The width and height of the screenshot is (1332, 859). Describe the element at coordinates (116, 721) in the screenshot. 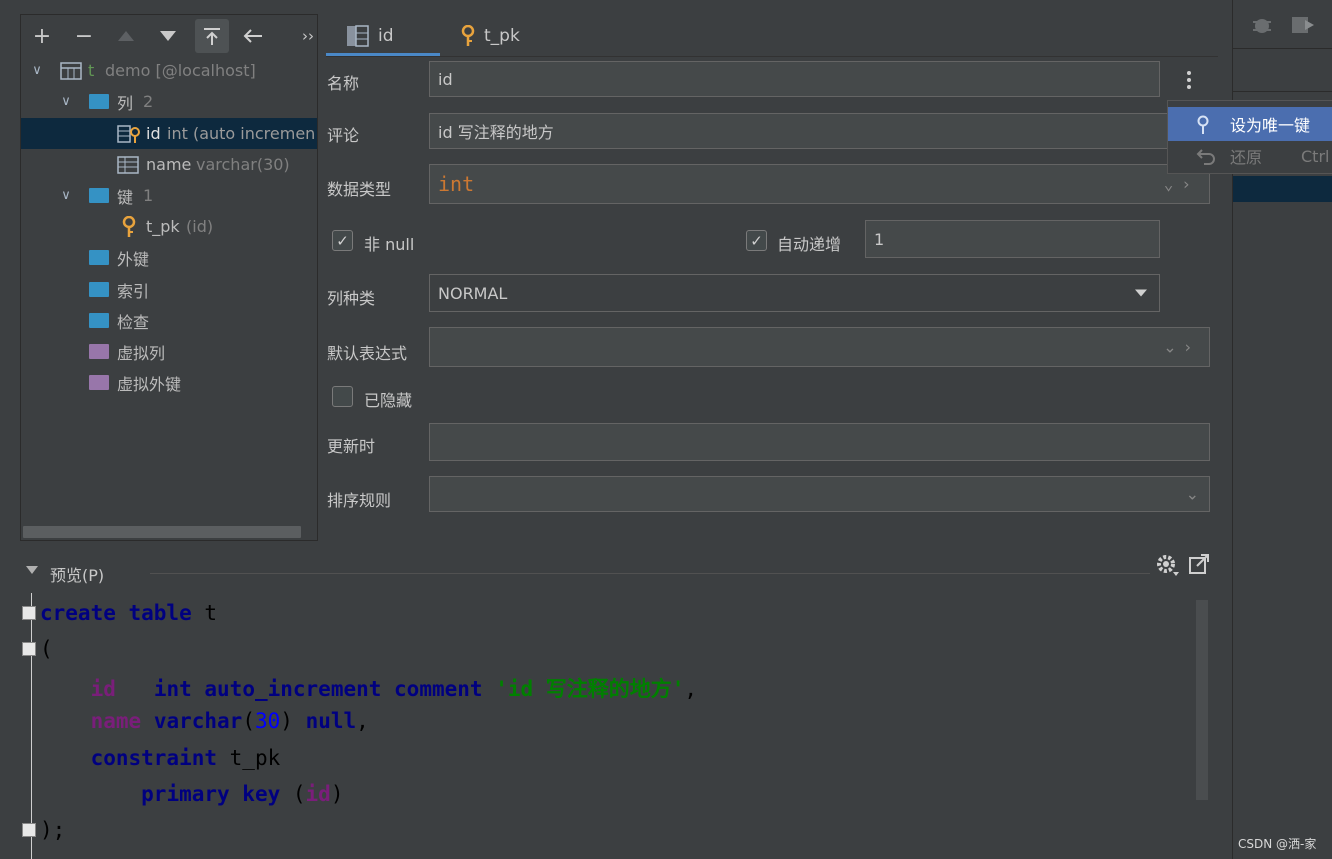

I see `sql-column: name` at that location.